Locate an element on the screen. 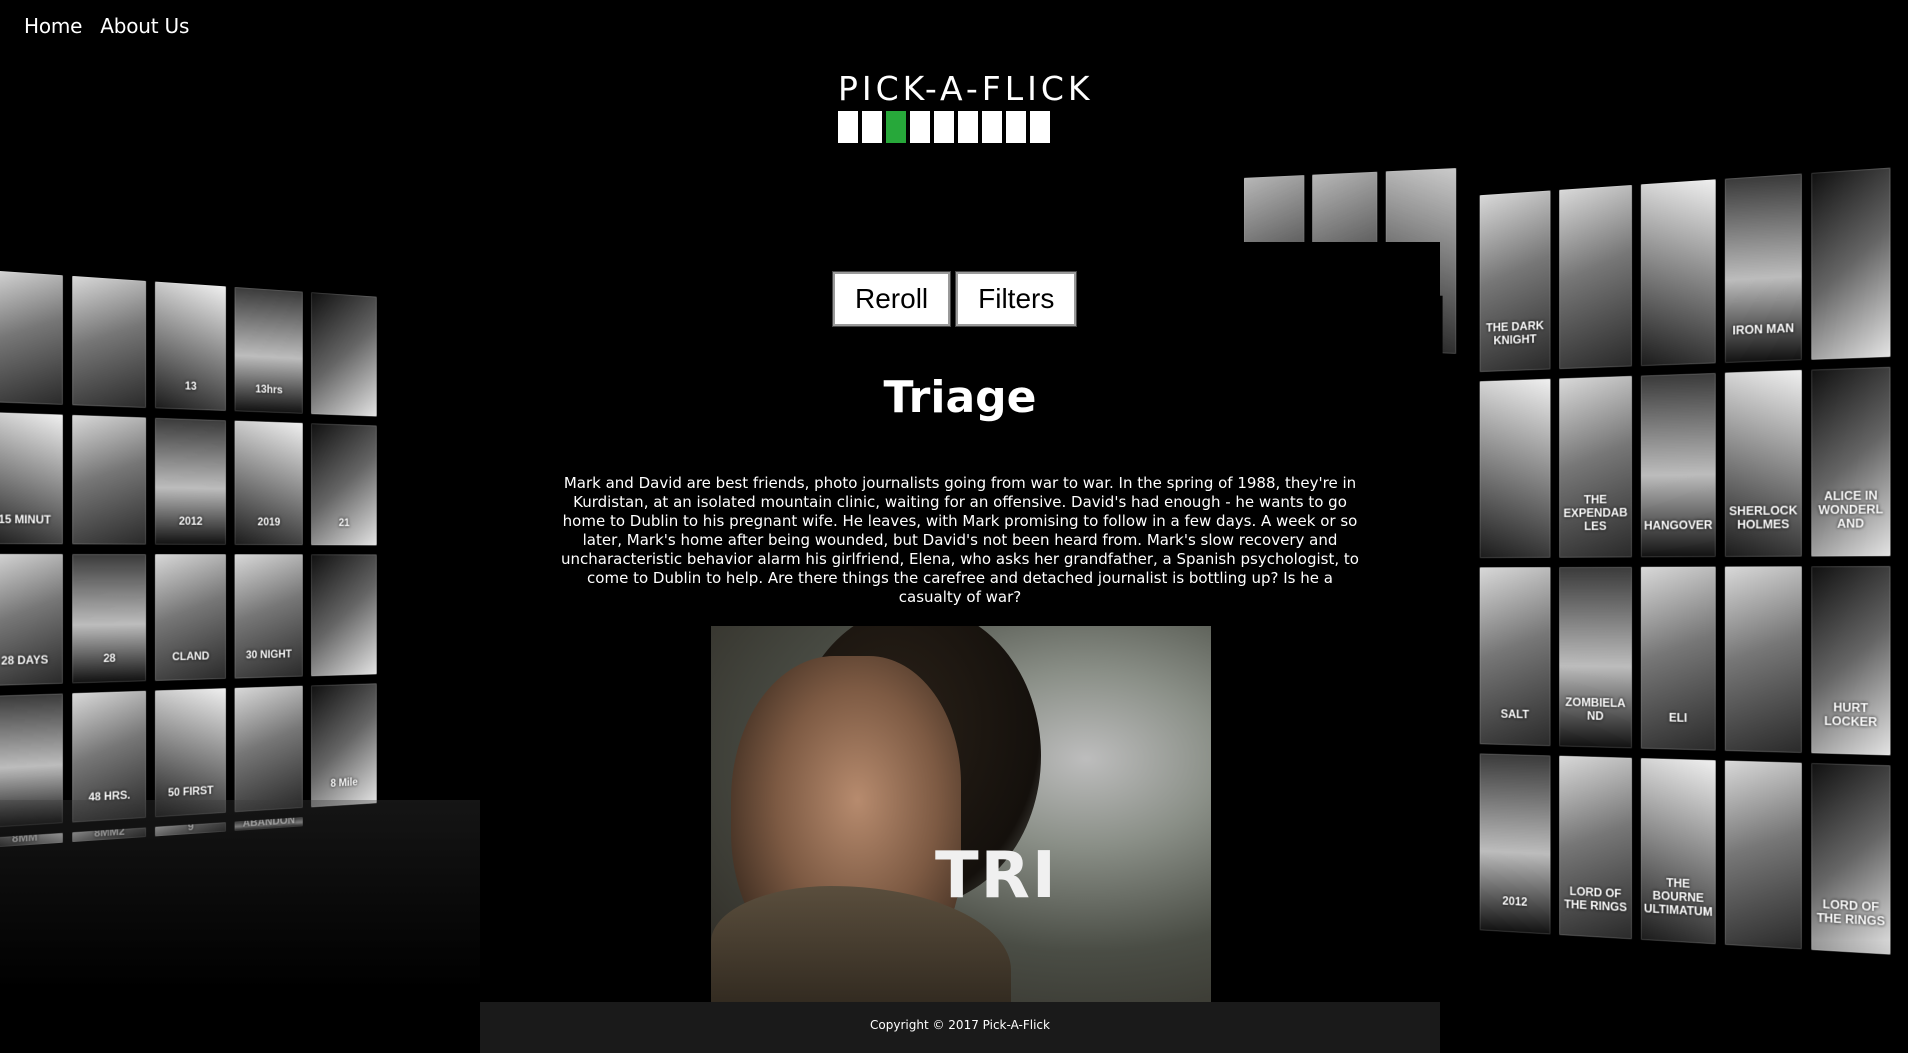  wall-poster-label: 50 FIRST is located at coordinates (190, 791).